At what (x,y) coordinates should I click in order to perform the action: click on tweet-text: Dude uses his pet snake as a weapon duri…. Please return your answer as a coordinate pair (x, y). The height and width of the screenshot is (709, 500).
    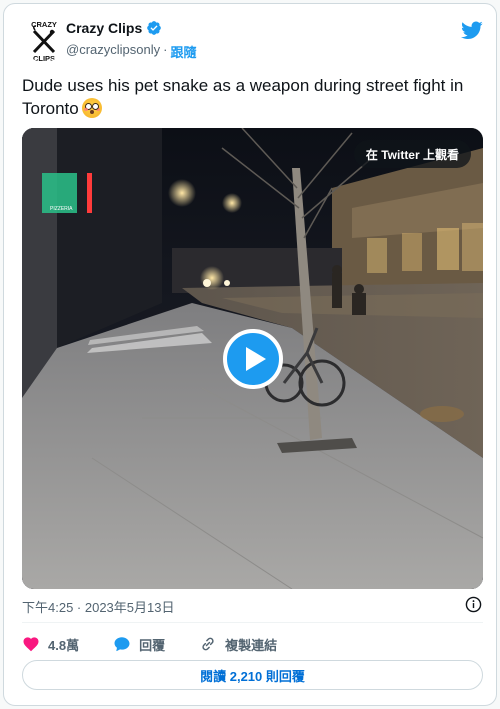
    Looking at the image, I should click on (257, 97).